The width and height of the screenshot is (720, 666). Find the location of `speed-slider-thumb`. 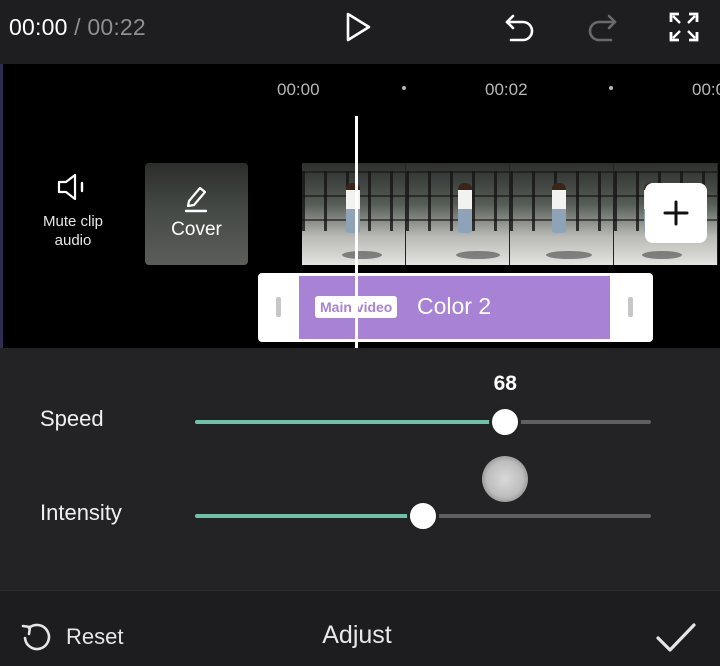

speed-slider-thumb is located at coordinates (505, 422).